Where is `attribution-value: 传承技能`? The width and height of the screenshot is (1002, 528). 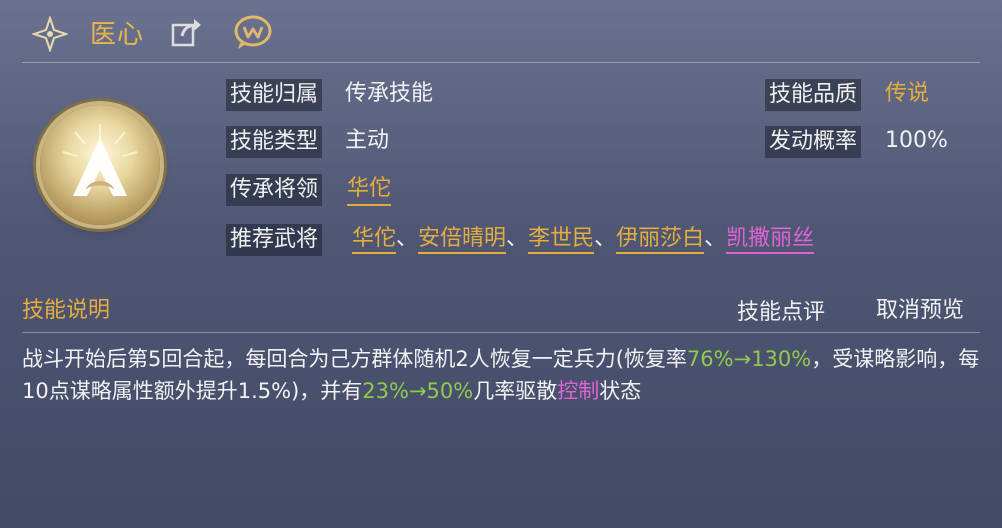
attribution-value: 传承技能 is located at coordinates (389, 93).